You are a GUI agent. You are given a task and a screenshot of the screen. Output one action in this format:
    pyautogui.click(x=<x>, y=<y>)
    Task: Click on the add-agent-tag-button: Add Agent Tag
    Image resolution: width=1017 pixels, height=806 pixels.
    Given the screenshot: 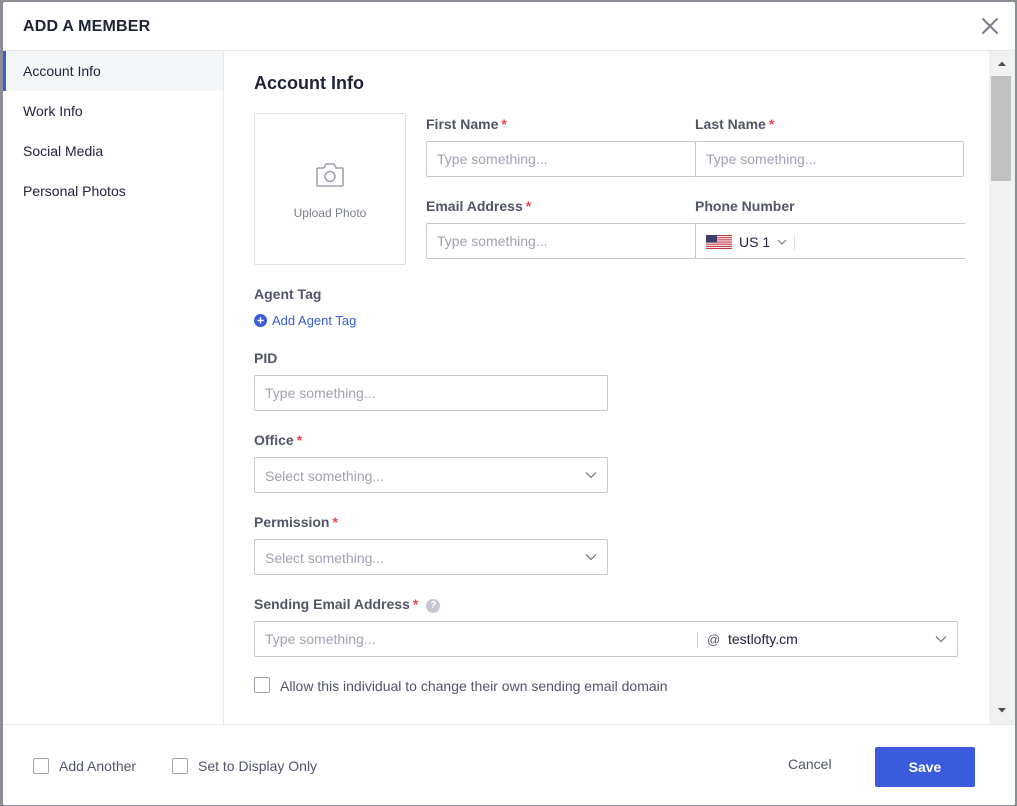 What is the action you would take?
    pyautogui.click(x=305, y=320)
    